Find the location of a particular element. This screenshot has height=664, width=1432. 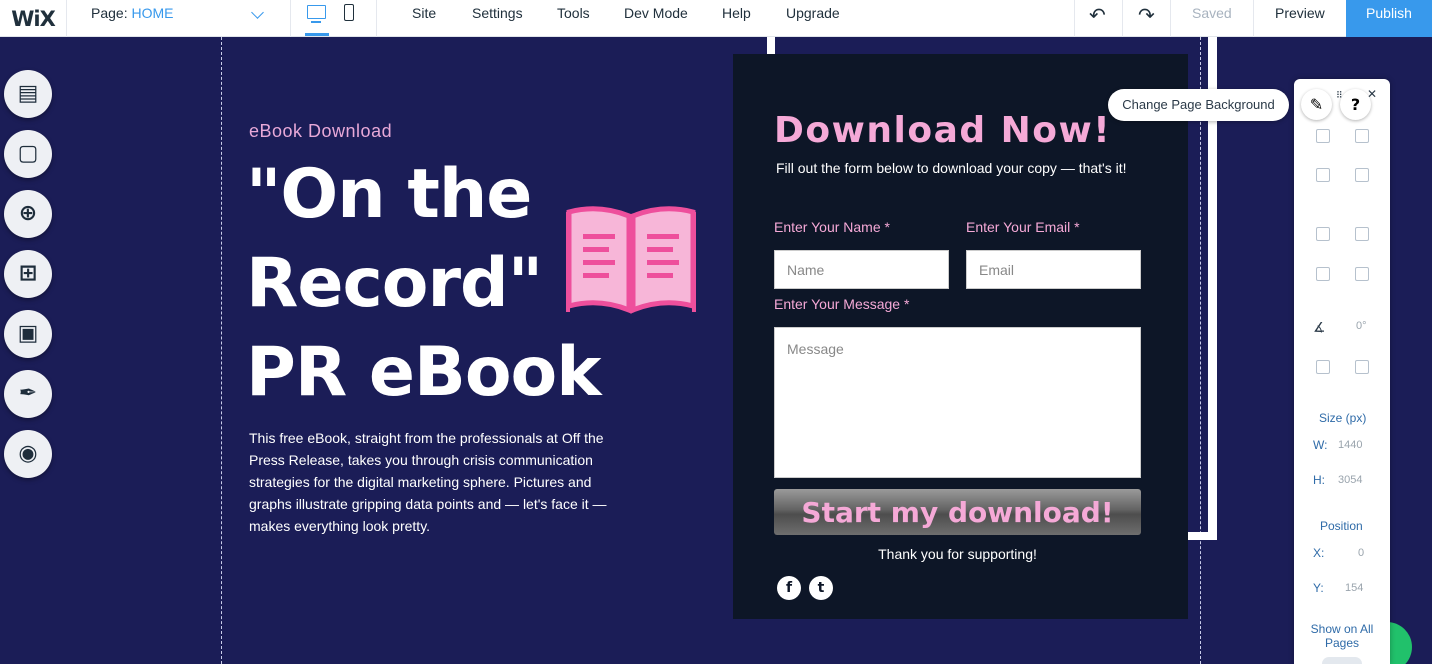

show-all-pages-label: Show on All Pages is located at coordinates (1342, 636).